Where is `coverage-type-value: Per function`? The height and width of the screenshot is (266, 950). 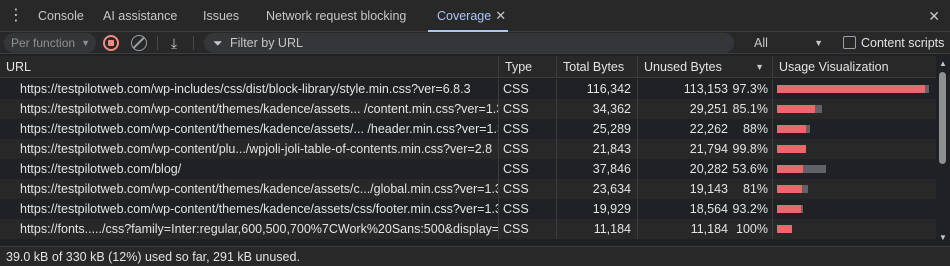
coverage-type-value: Per function is located at coordinates (43, 43).